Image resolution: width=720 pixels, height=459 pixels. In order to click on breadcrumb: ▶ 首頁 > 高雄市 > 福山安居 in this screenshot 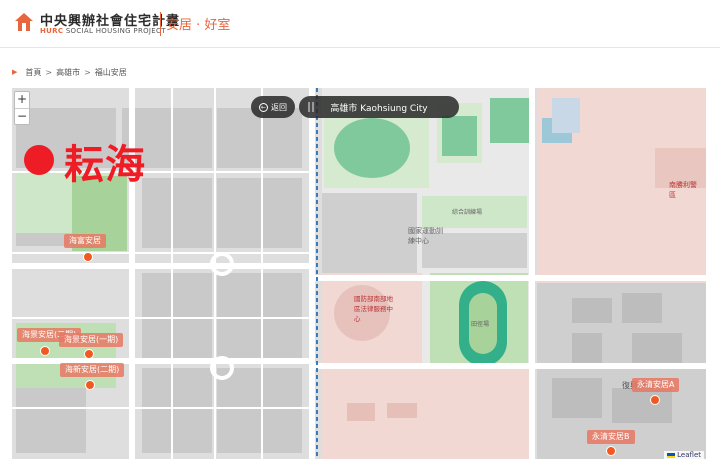, I will do `click(69, 72)`.